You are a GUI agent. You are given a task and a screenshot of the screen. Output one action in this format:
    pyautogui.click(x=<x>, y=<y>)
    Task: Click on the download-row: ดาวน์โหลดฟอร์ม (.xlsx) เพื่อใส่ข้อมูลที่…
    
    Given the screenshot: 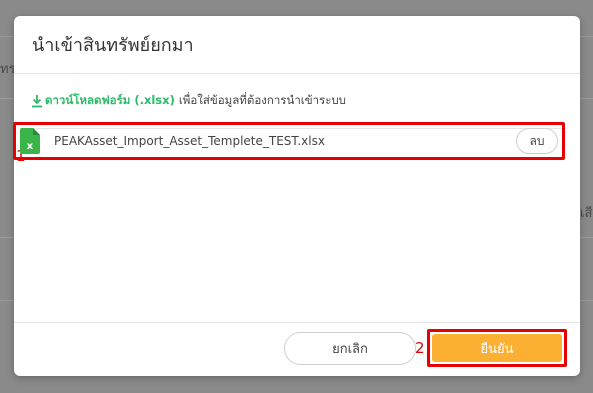 What is the action you would take?
    pyautogui.click(x=297, y=101)
    